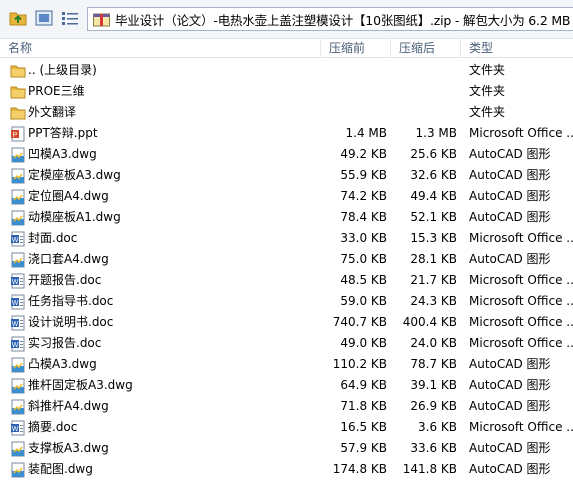 Image resolution: width=573 pixels, height=489 pixels. I want to click on up-folder-icon, so click(18, 18).